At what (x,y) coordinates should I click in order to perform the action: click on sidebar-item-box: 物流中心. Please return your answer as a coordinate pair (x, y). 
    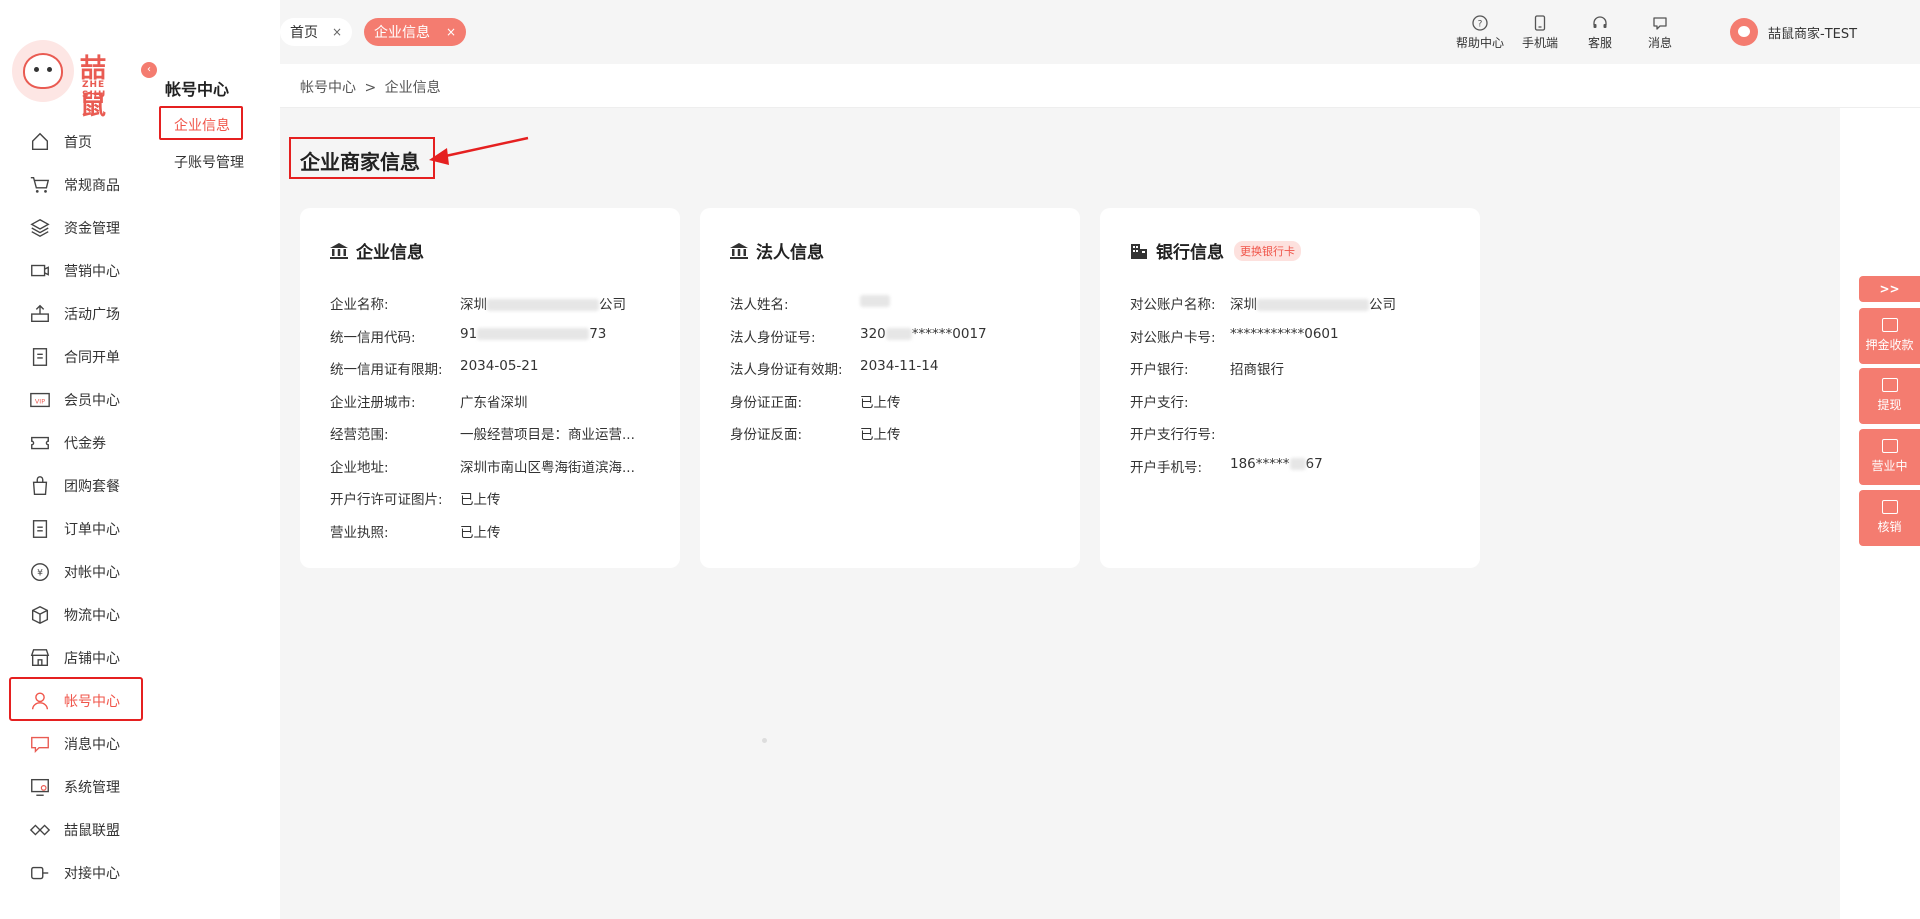
    Looking at the image, I should click on (74, 615).